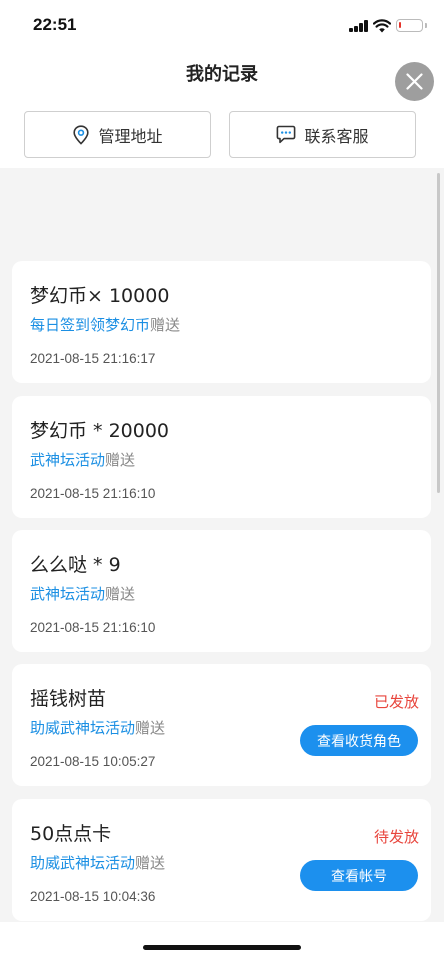  What do you see at coordinates (93, 358) in the screenshot?
I see `record-time: 2021-08-15 21:16:17` at bounding box center [93, 358].